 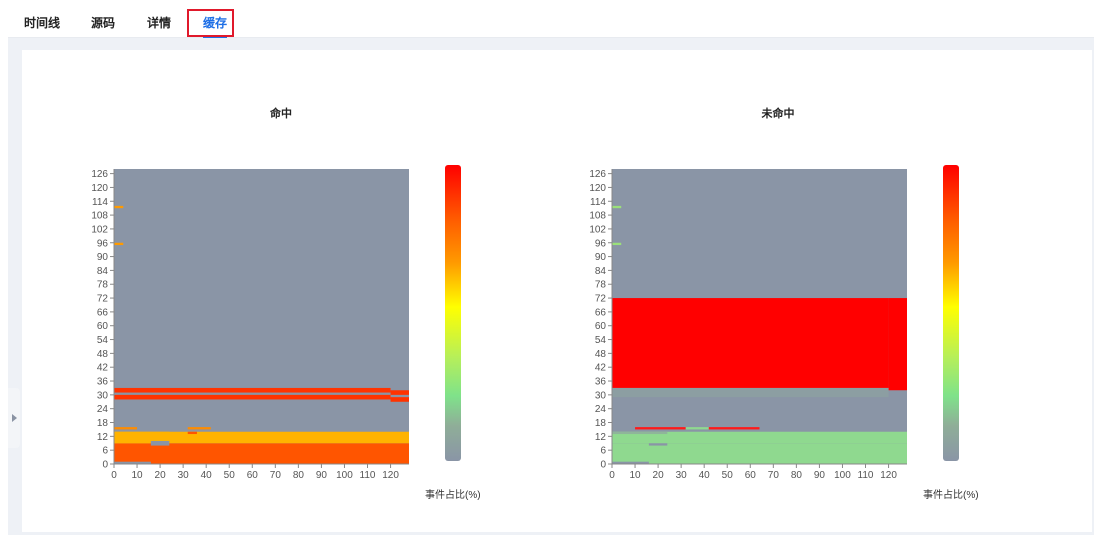 I want to click on y-tick-label: 72, so click(x=601, y=299).